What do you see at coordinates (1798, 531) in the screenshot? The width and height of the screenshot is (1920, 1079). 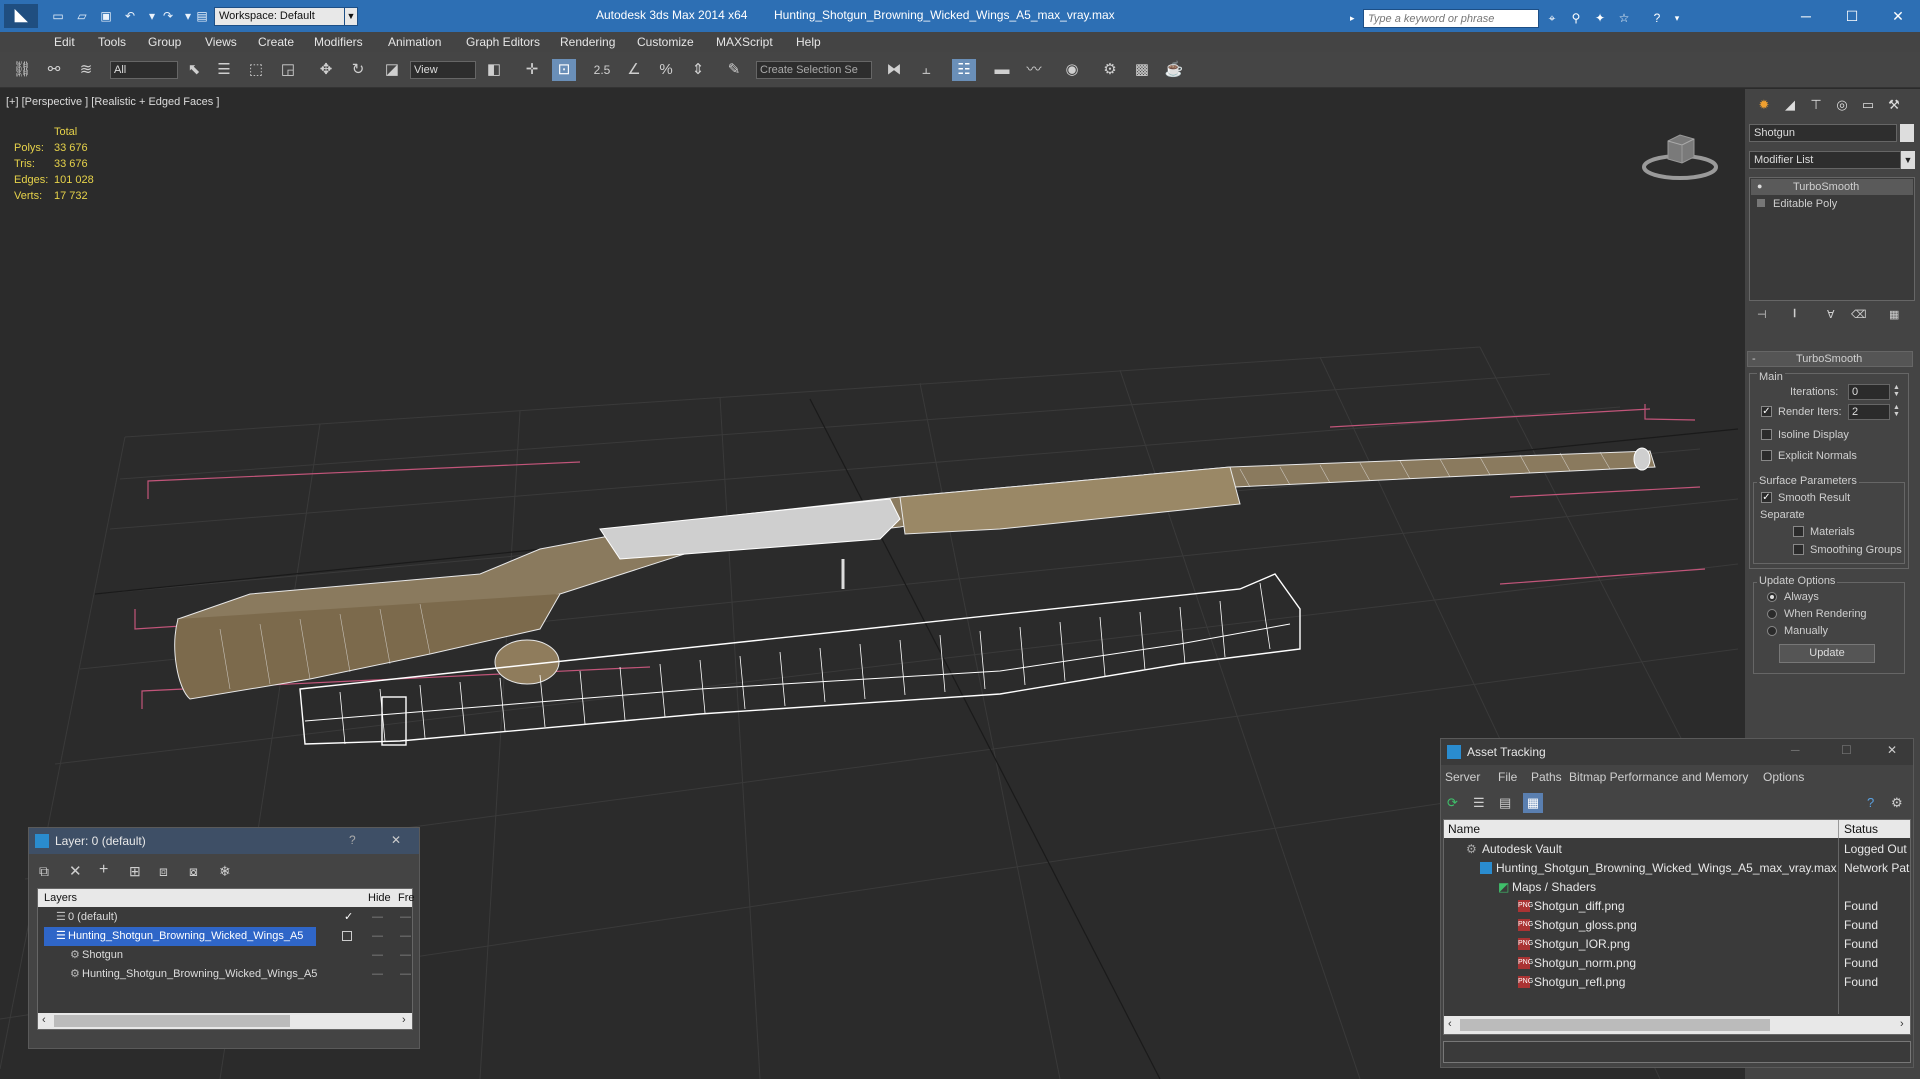 I see `materials-checkbox` at bounding box center [1798, 531].